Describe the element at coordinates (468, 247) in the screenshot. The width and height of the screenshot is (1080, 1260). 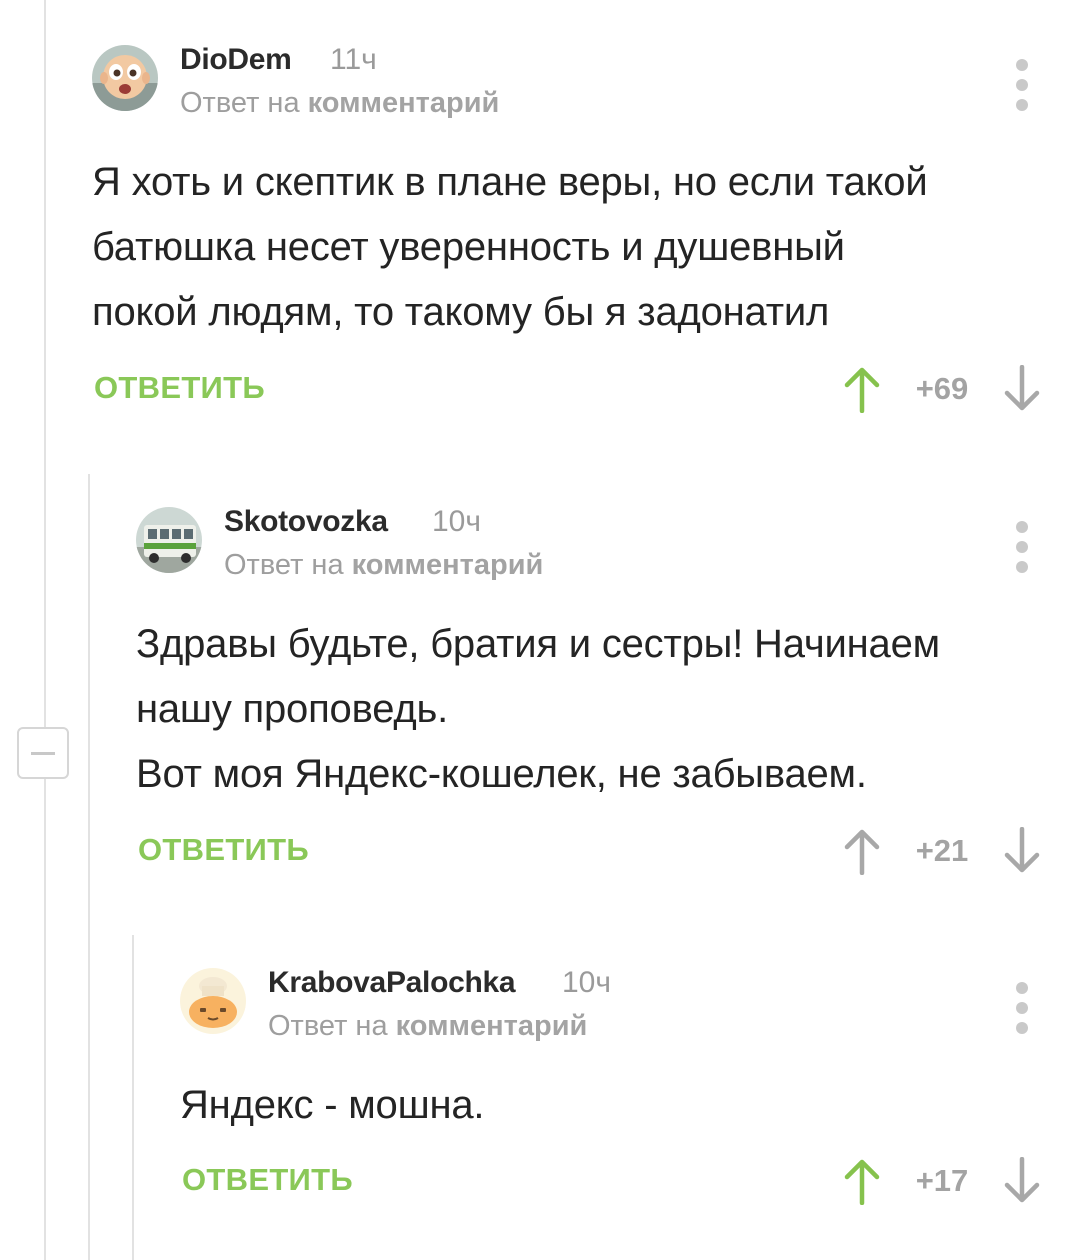
I see `comment-body-line: батюшка несет уверенность и душевный` at that location.